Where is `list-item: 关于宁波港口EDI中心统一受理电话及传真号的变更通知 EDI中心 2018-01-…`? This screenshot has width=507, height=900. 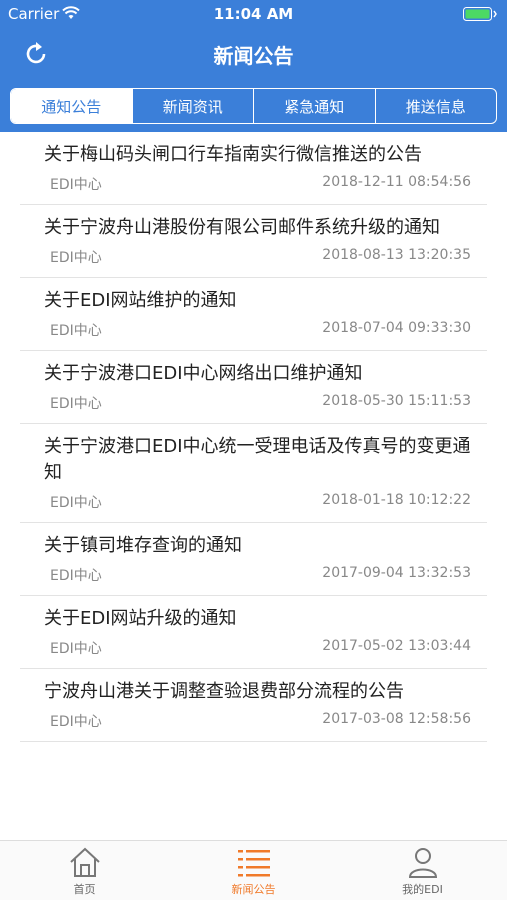 list-item: 关于宁波港口EDI中心统一受理电话及传真号的变更通知 EDI中心 2018-01-… is located at coordinates (253, 473).